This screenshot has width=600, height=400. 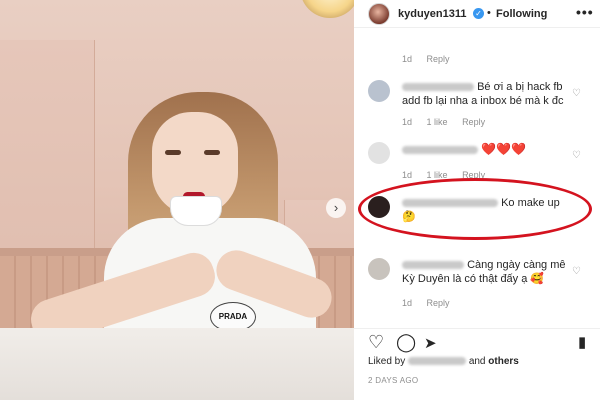 What do you see at coordinates (582, 343) in the screenshot?
I see `bookmark-icon: ▮` at bounding box center [582, 343].